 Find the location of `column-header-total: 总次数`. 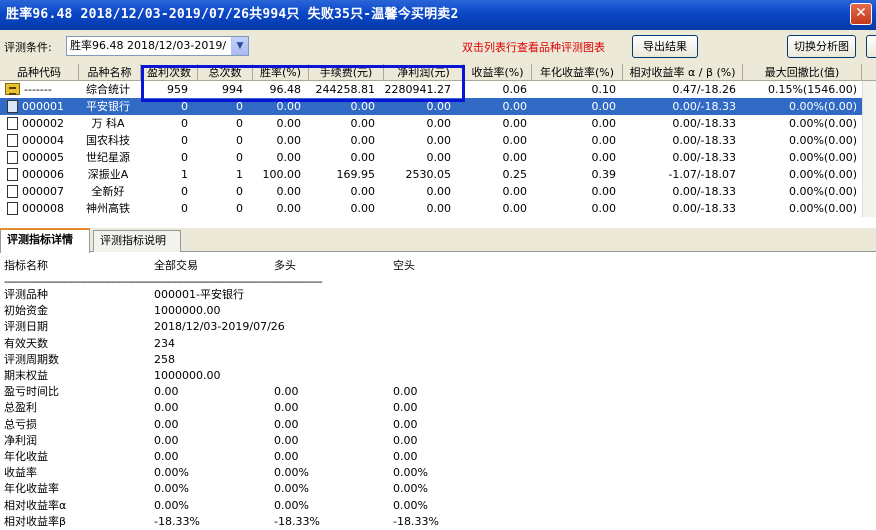

column-header-total: 总次数 is located at coordinates (225, 72).